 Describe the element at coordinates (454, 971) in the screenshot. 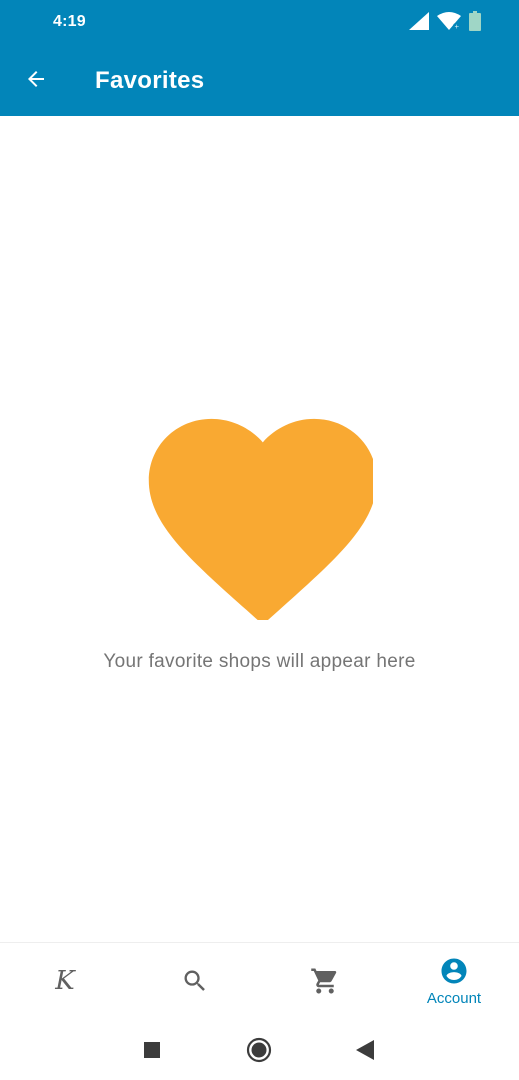

I see `account-circle-icon` at that location.